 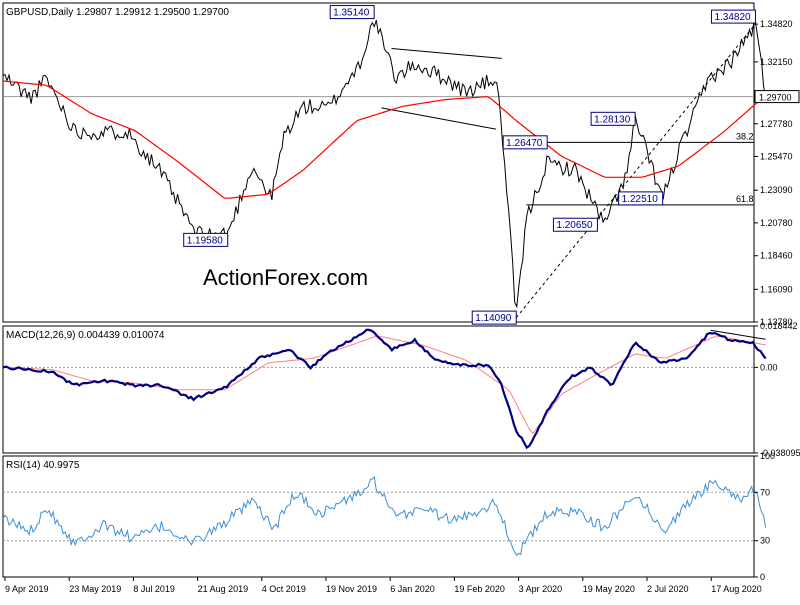 I want to click on price-callout-label: 1.14090, so click(x=493, y=318).